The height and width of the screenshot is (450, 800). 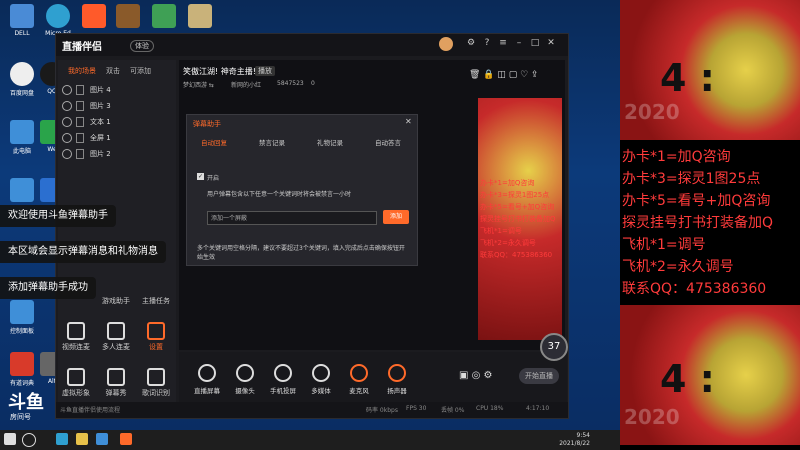 What do you see at coordinates (83, 252) in the screenshot?
I see `toast-area-info: 本区域会显示弹幕消息和礼物消息` at bounding box center [83, 252].